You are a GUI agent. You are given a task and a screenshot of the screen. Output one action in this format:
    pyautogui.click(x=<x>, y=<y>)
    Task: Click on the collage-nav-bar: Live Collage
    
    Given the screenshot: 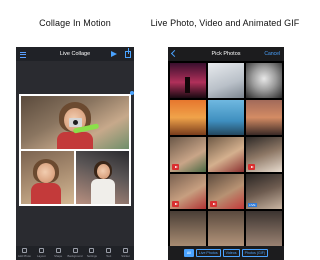 What is the action you would take?
    pyautogui.click(x=75, y=54)
    